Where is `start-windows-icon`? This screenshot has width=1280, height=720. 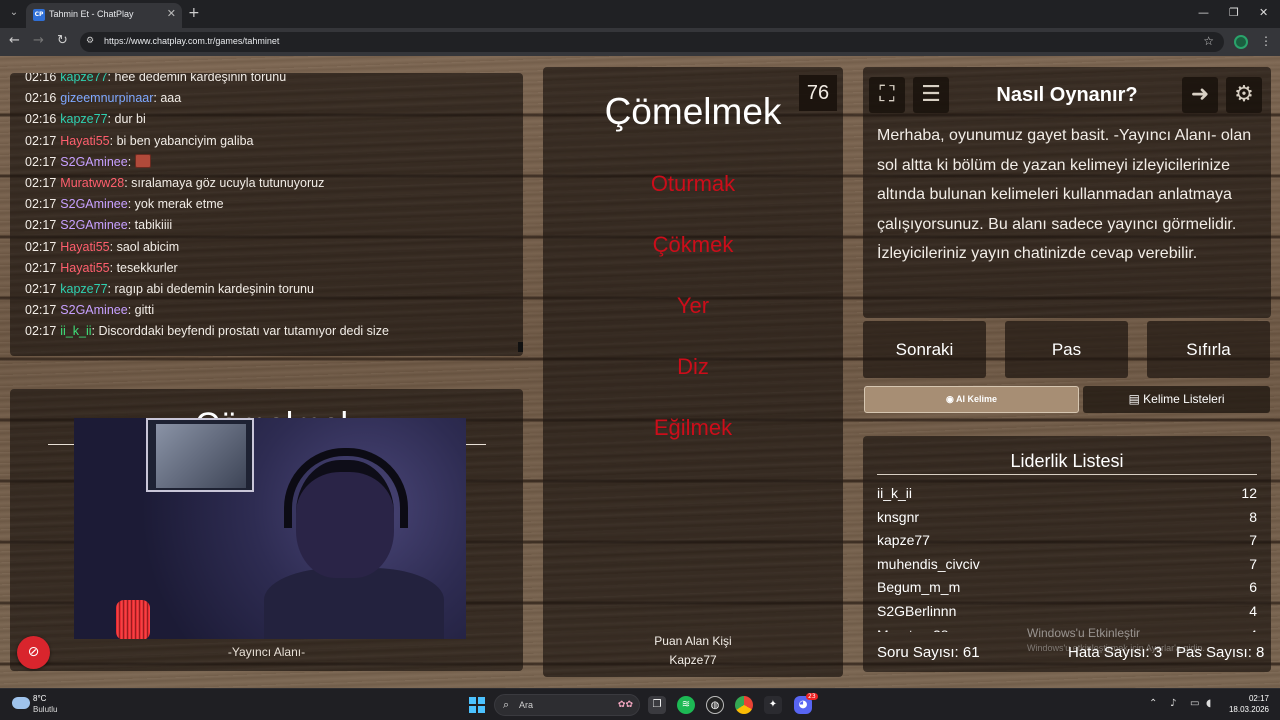
start-windows-icon is located at coordinates (477, 705).